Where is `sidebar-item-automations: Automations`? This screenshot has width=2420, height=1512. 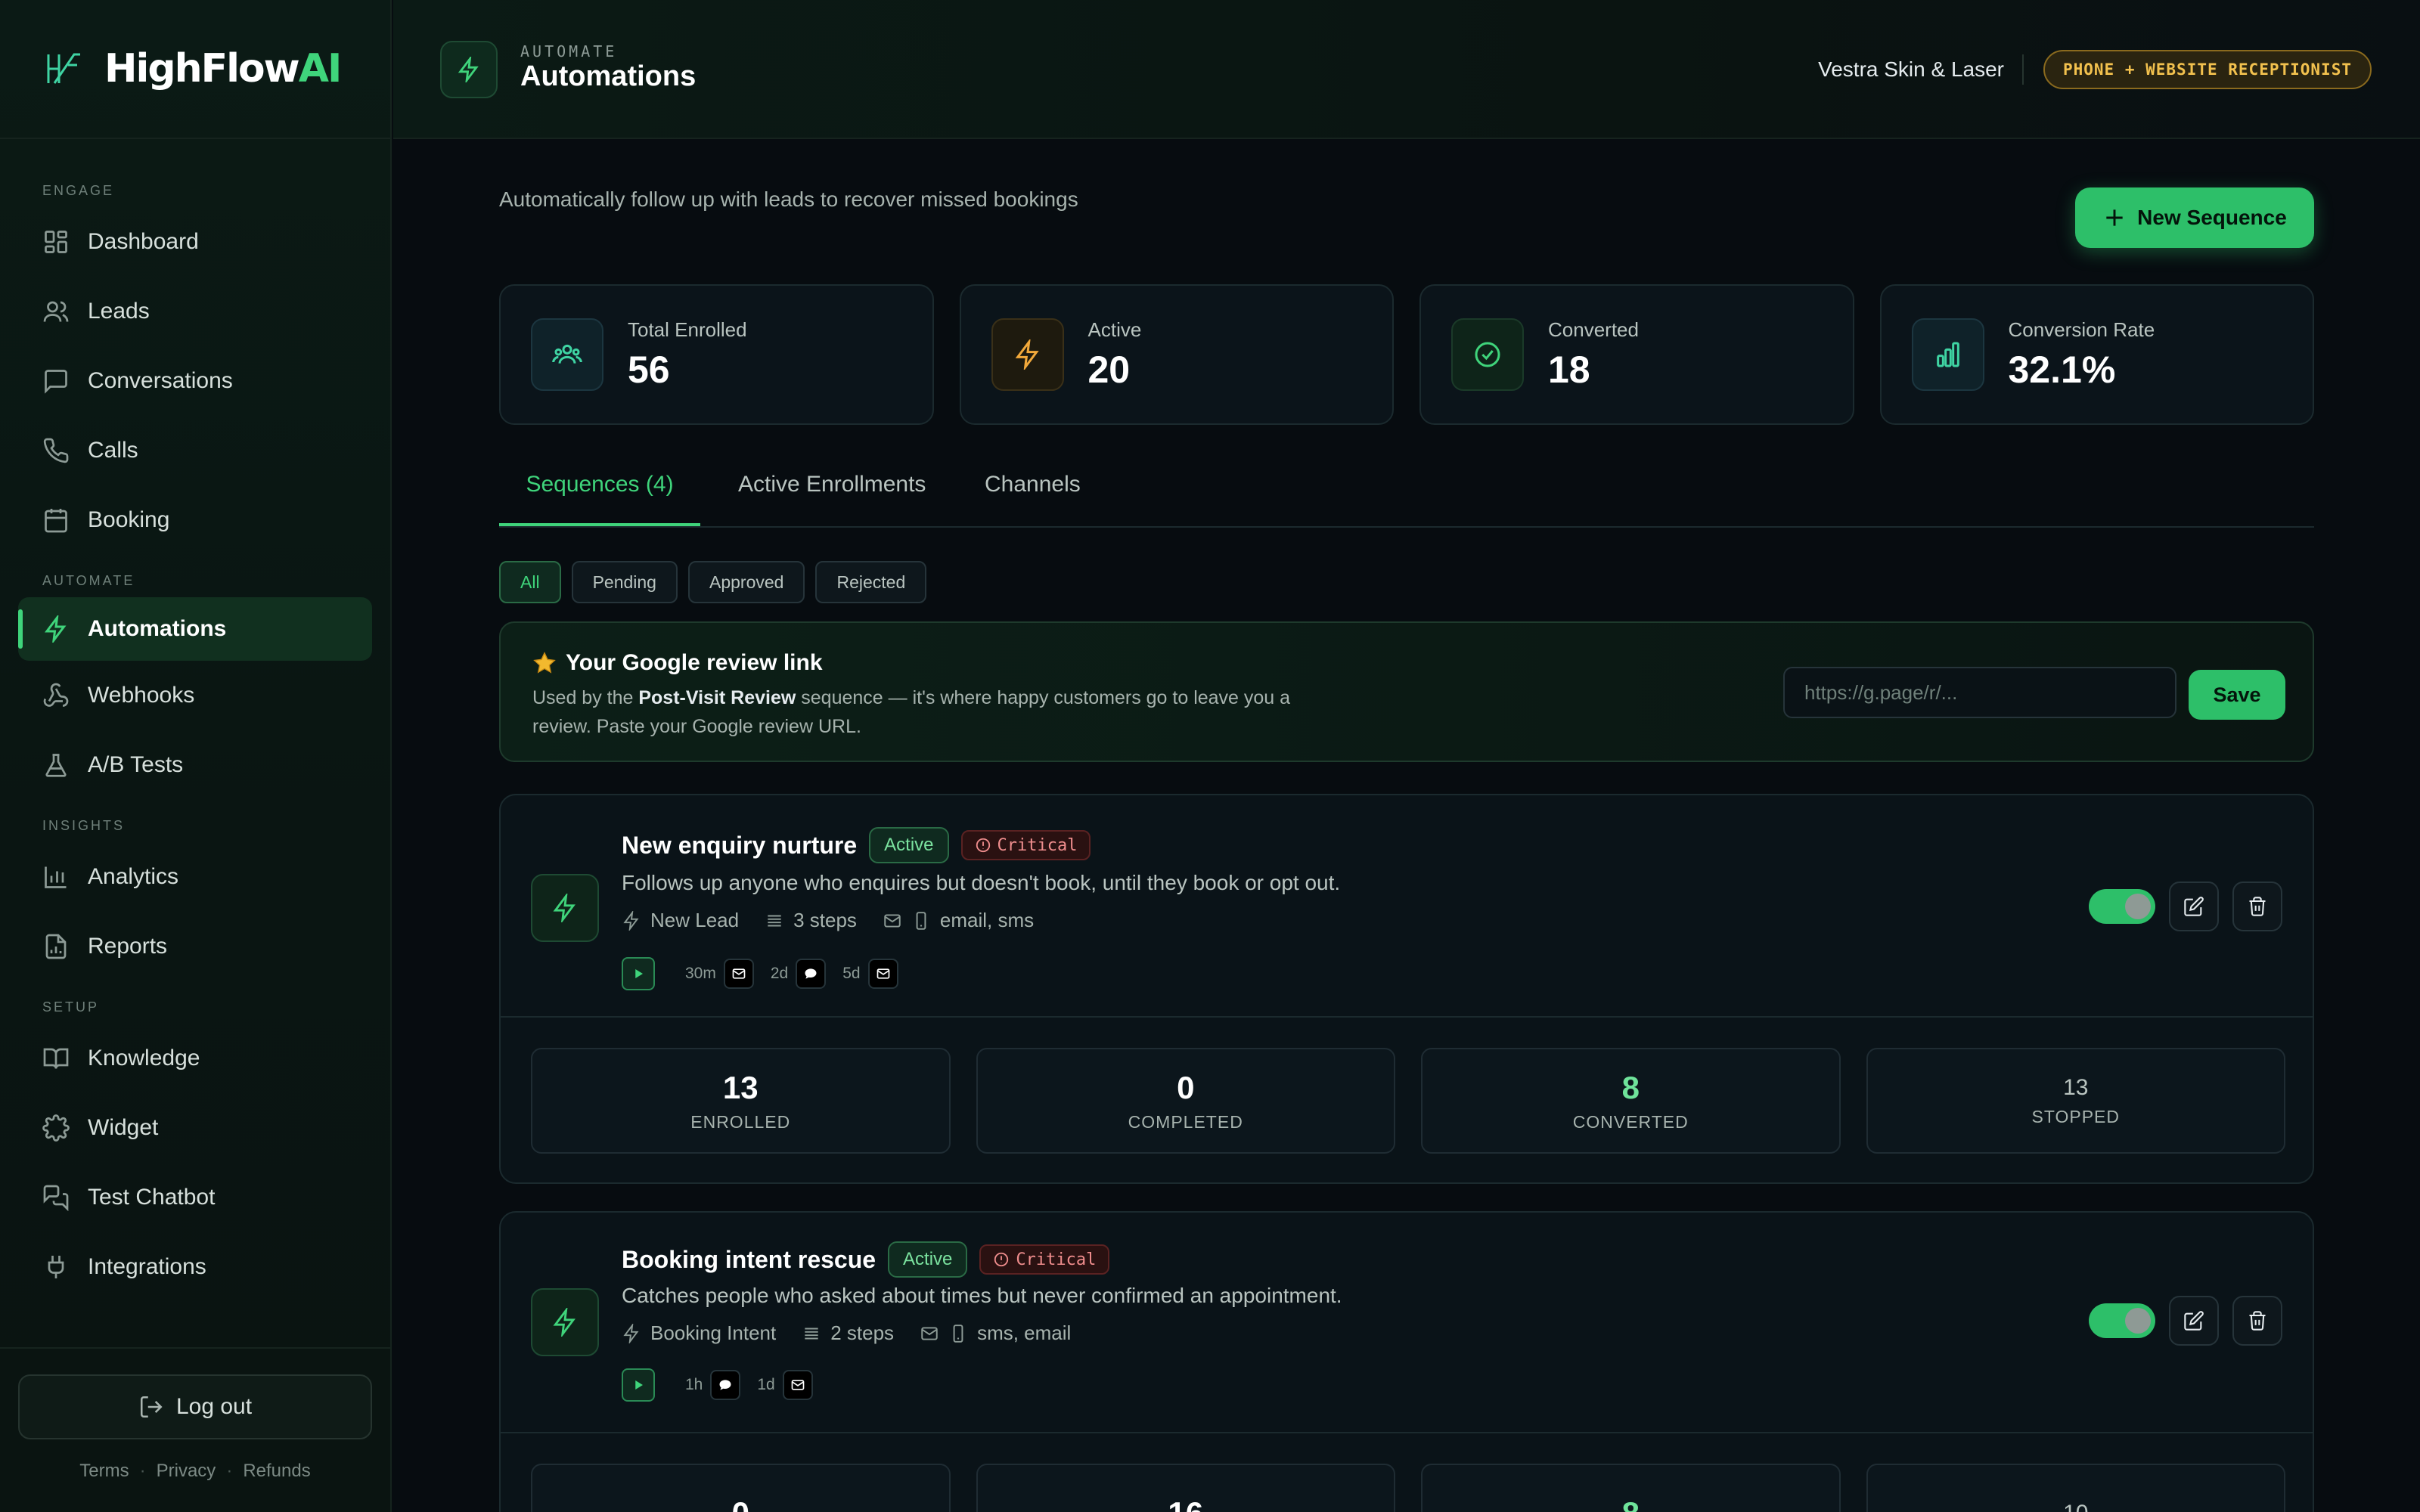
sidebar-item-automations: Automations is located at coordinates (195, 629).